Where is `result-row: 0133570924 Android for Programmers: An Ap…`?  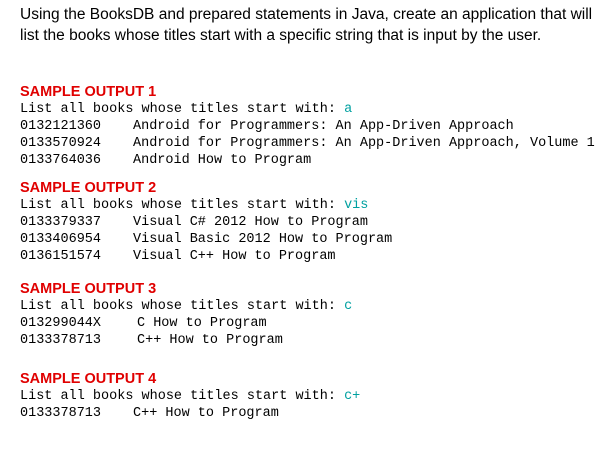
result-row: 0133570924 Android for Programmers: An Ap… is located at coordinates (310, 143).